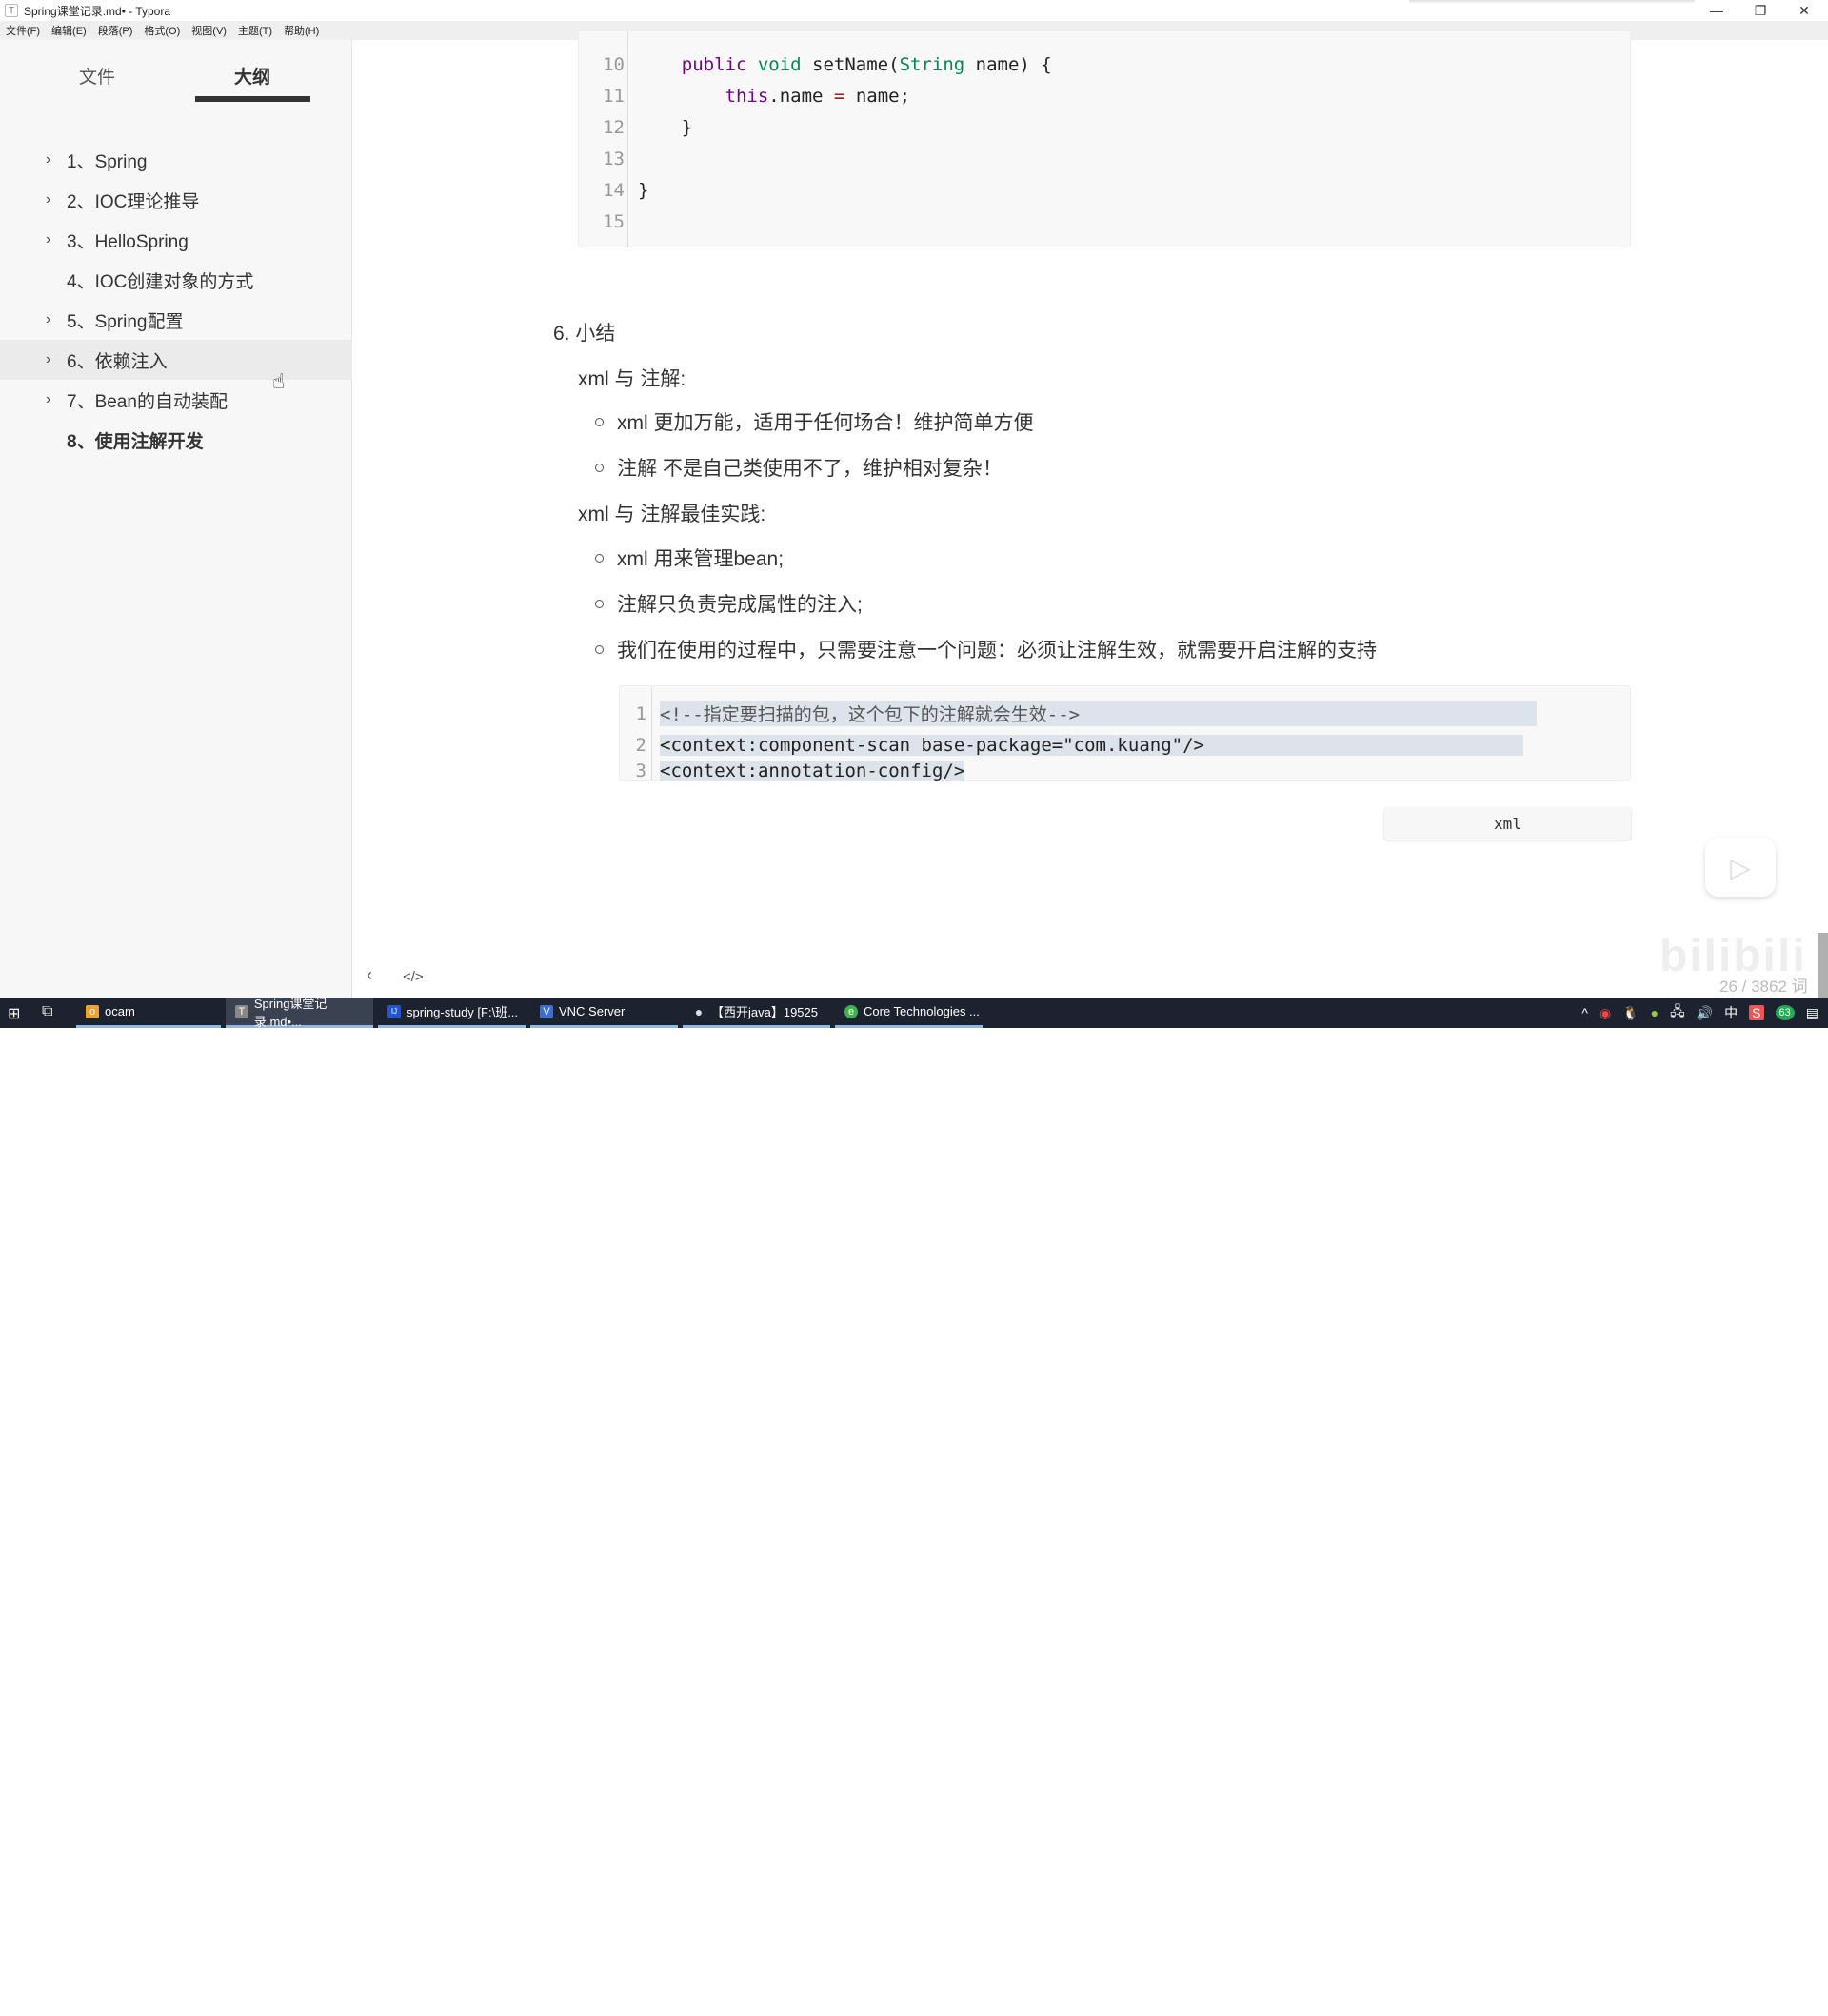  Describe the element at coordinates (1099, 713) in the screenshot. I see `code-text: <!--指定要扫描的包，这个包下的注解就会生效-->` at that location.